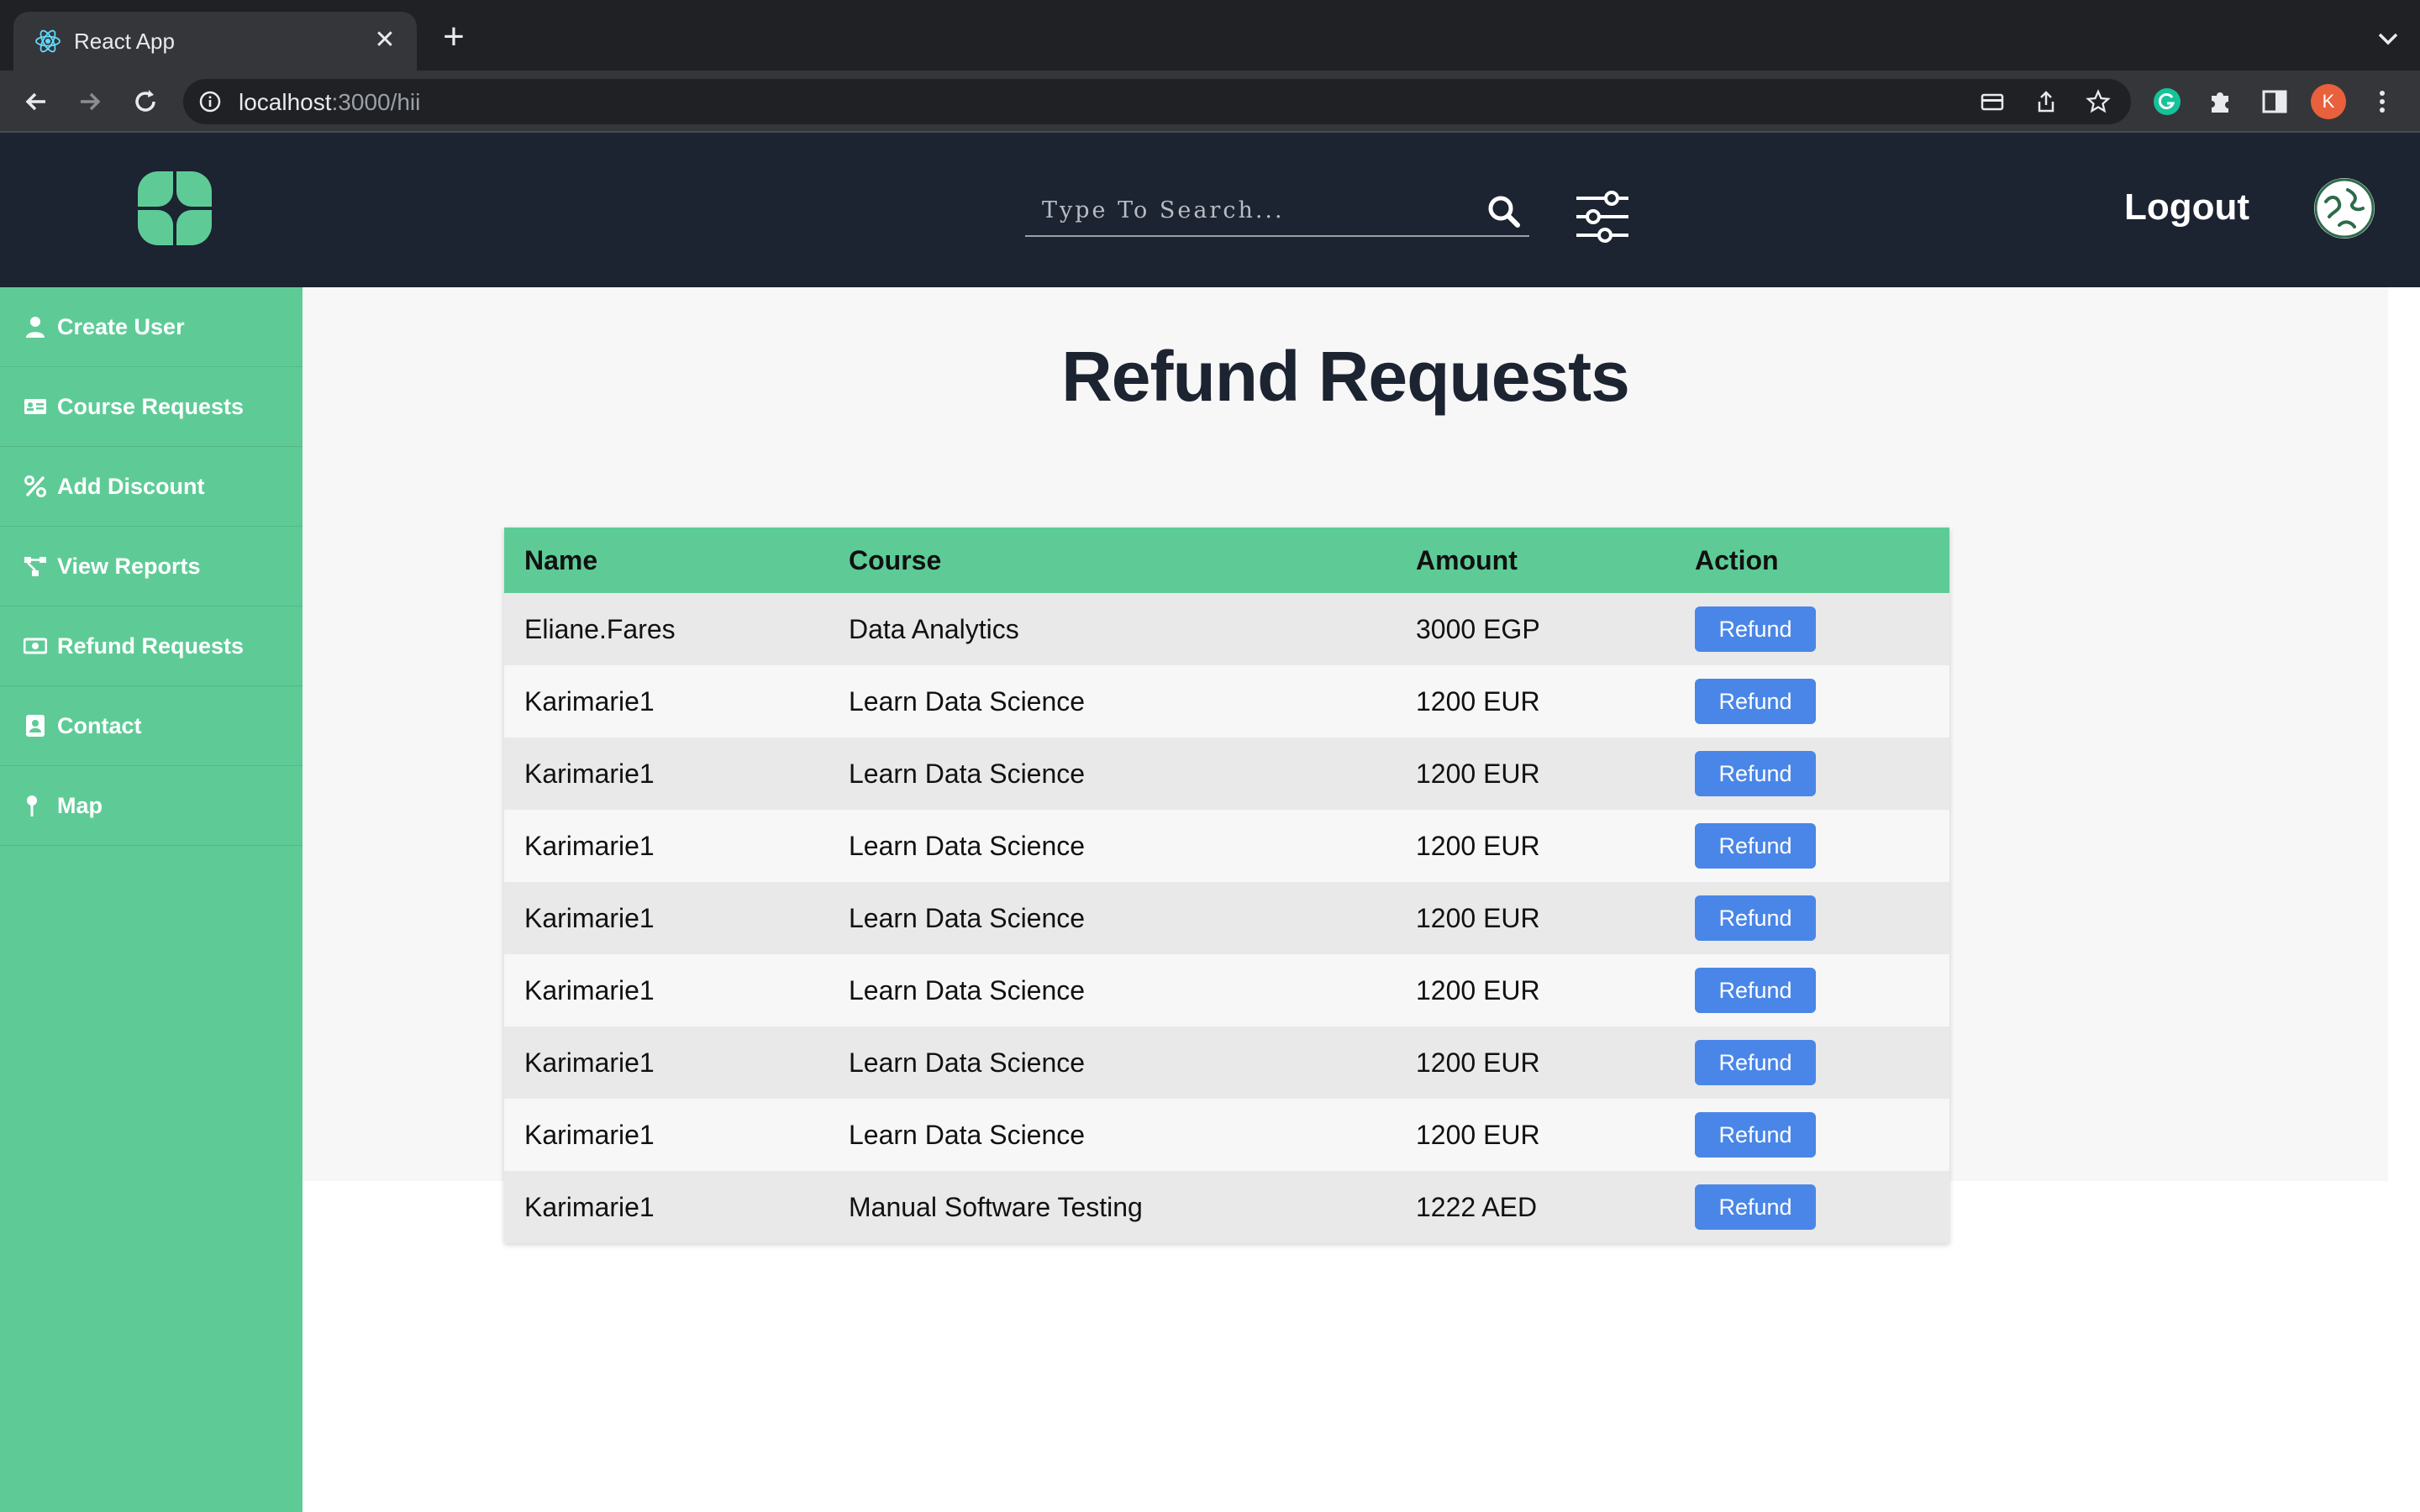  What do you see at coordinates (2186, 207) in the screenshot?
I see `logout-button: Logout` at bounding box center [2186, 207].